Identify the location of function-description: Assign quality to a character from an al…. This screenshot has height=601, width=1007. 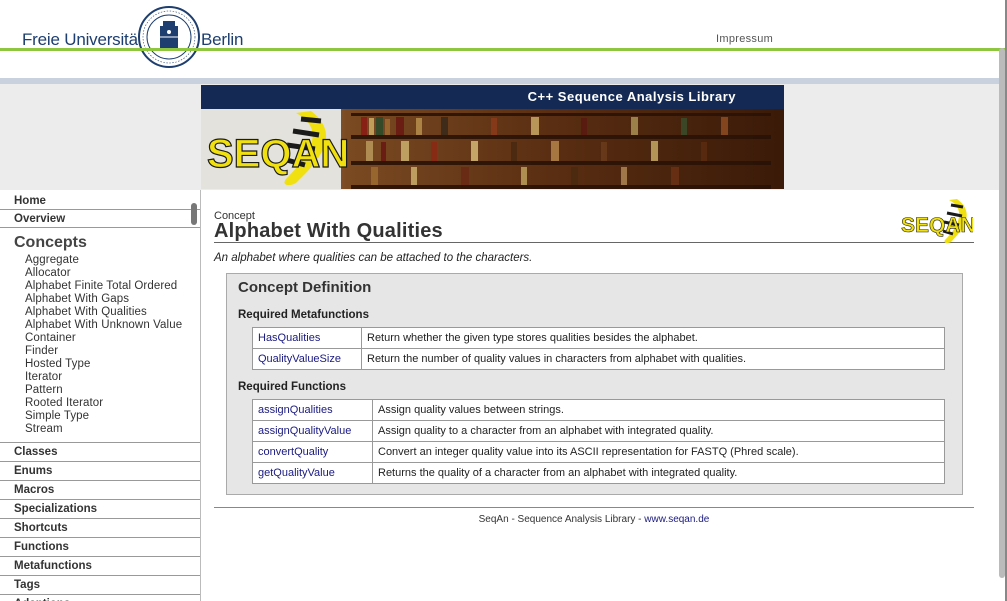
(658, 431).